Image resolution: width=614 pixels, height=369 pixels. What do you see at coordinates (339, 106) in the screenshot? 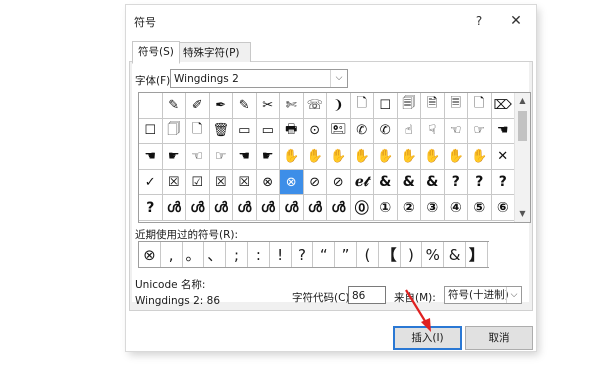
I see `symbol-cell: ❩` at bounding box center [339, 106].